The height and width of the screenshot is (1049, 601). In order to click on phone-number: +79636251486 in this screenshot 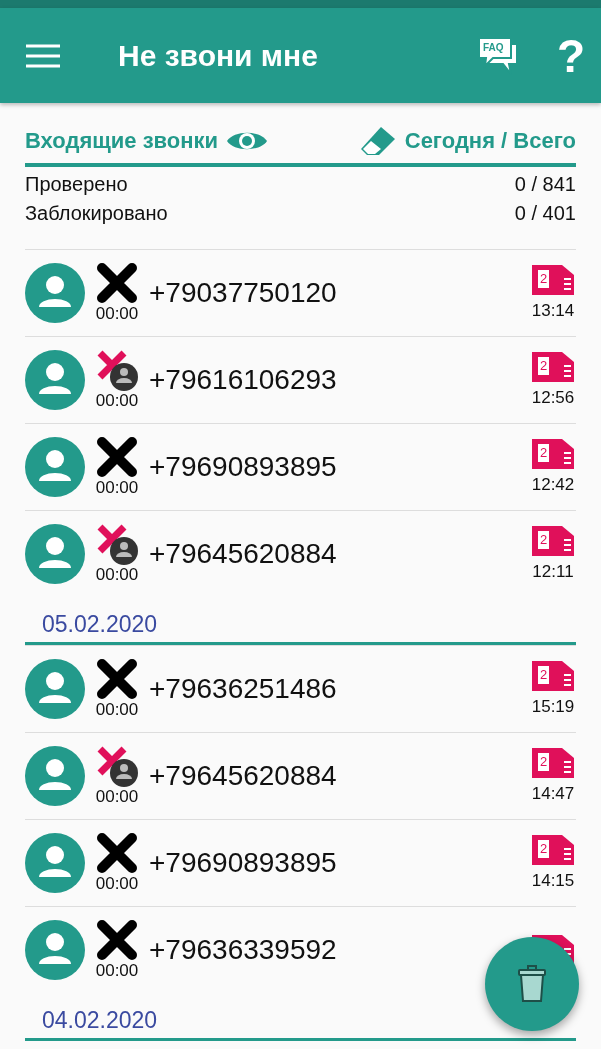, I will do `click(243, 689)`.